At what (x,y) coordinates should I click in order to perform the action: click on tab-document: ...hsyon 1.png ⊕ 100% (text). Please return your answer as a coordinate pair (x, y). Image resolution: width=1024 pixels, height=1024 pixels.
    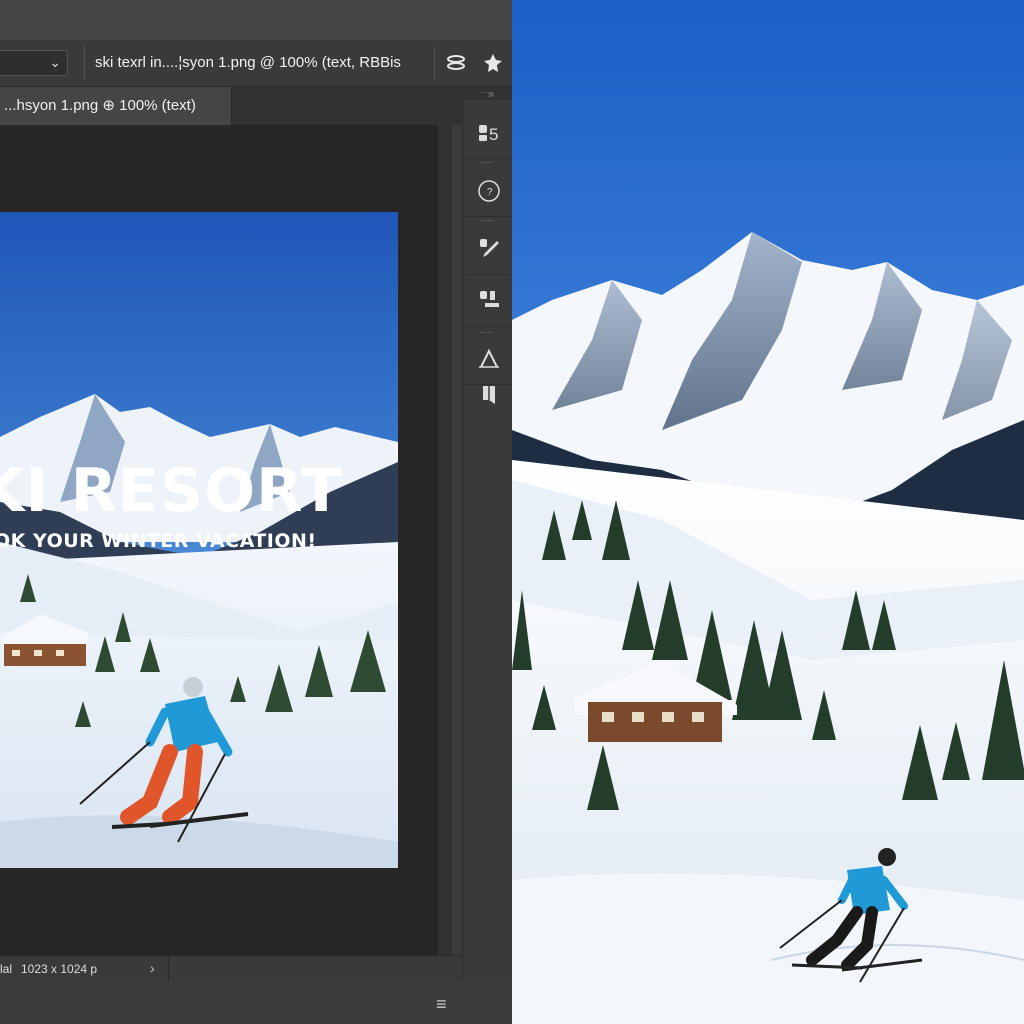
    Looking at the image, I should click on (116, 106).